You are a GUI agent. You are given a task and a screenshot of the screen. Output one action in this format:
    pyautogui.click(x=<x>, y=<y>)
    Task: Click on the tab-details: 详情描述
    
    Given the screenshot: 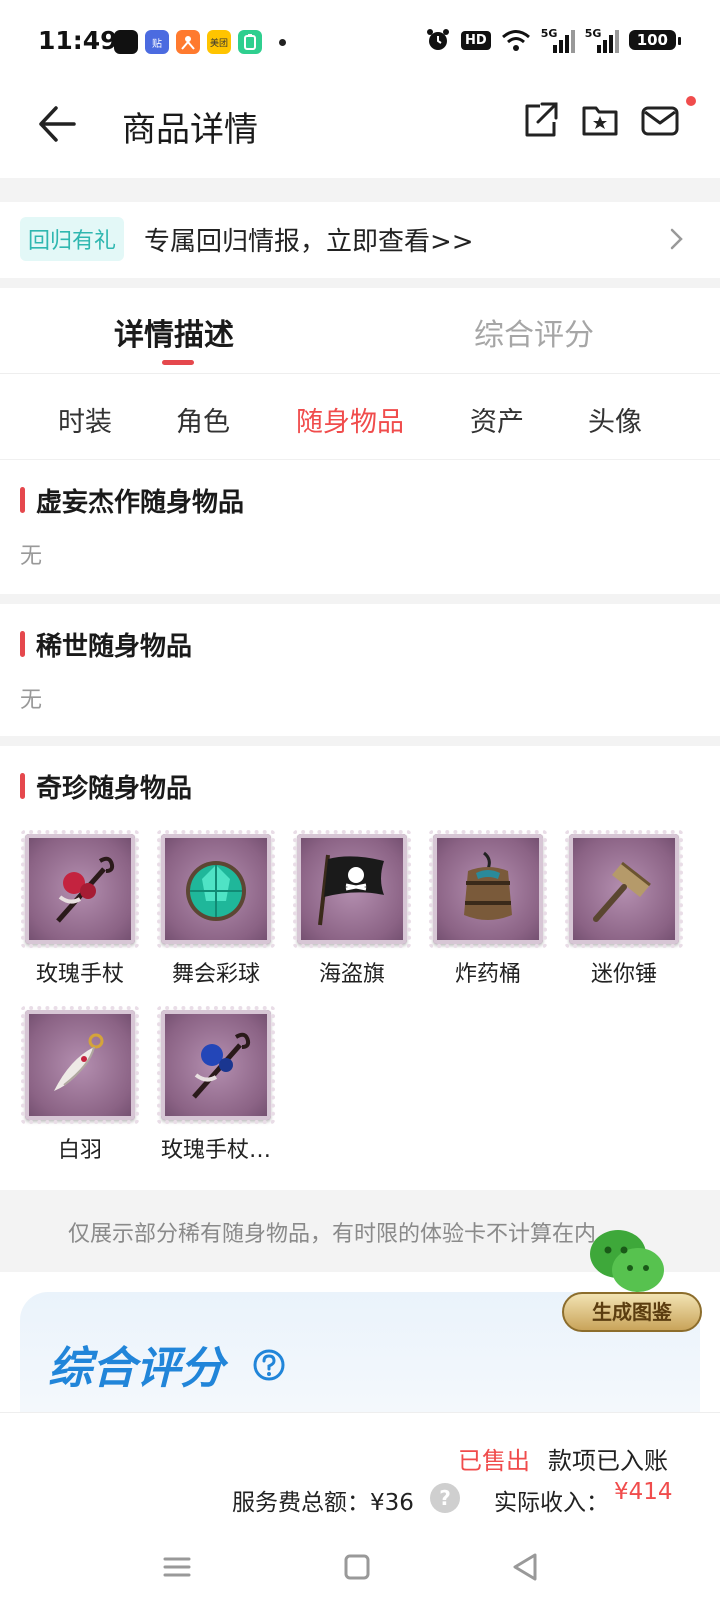 What is the action you would take?
    pyautogui.click(x=174, y=332)
    